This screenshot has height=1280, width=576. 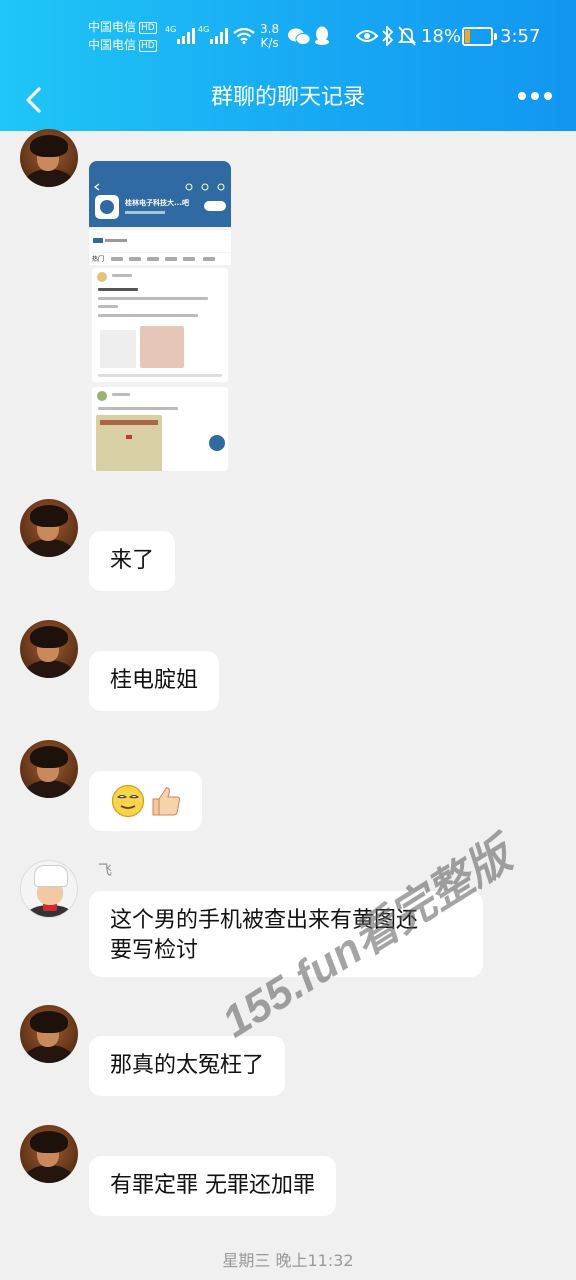 What do you see at coordinates (520, 36) in the screenshot?
I see `clock: 3:57` at bounding box center [520, 36].